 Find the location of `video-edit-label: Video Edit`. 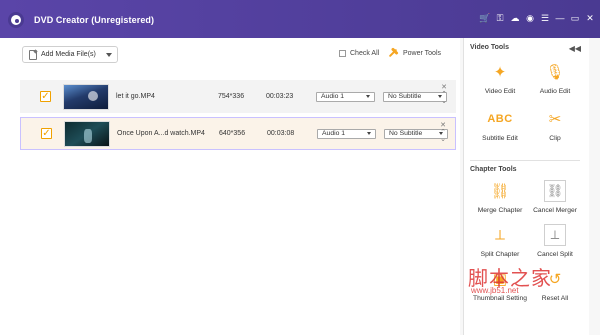

video-edit-label: Video Edit is located at coordinates (500, 91).